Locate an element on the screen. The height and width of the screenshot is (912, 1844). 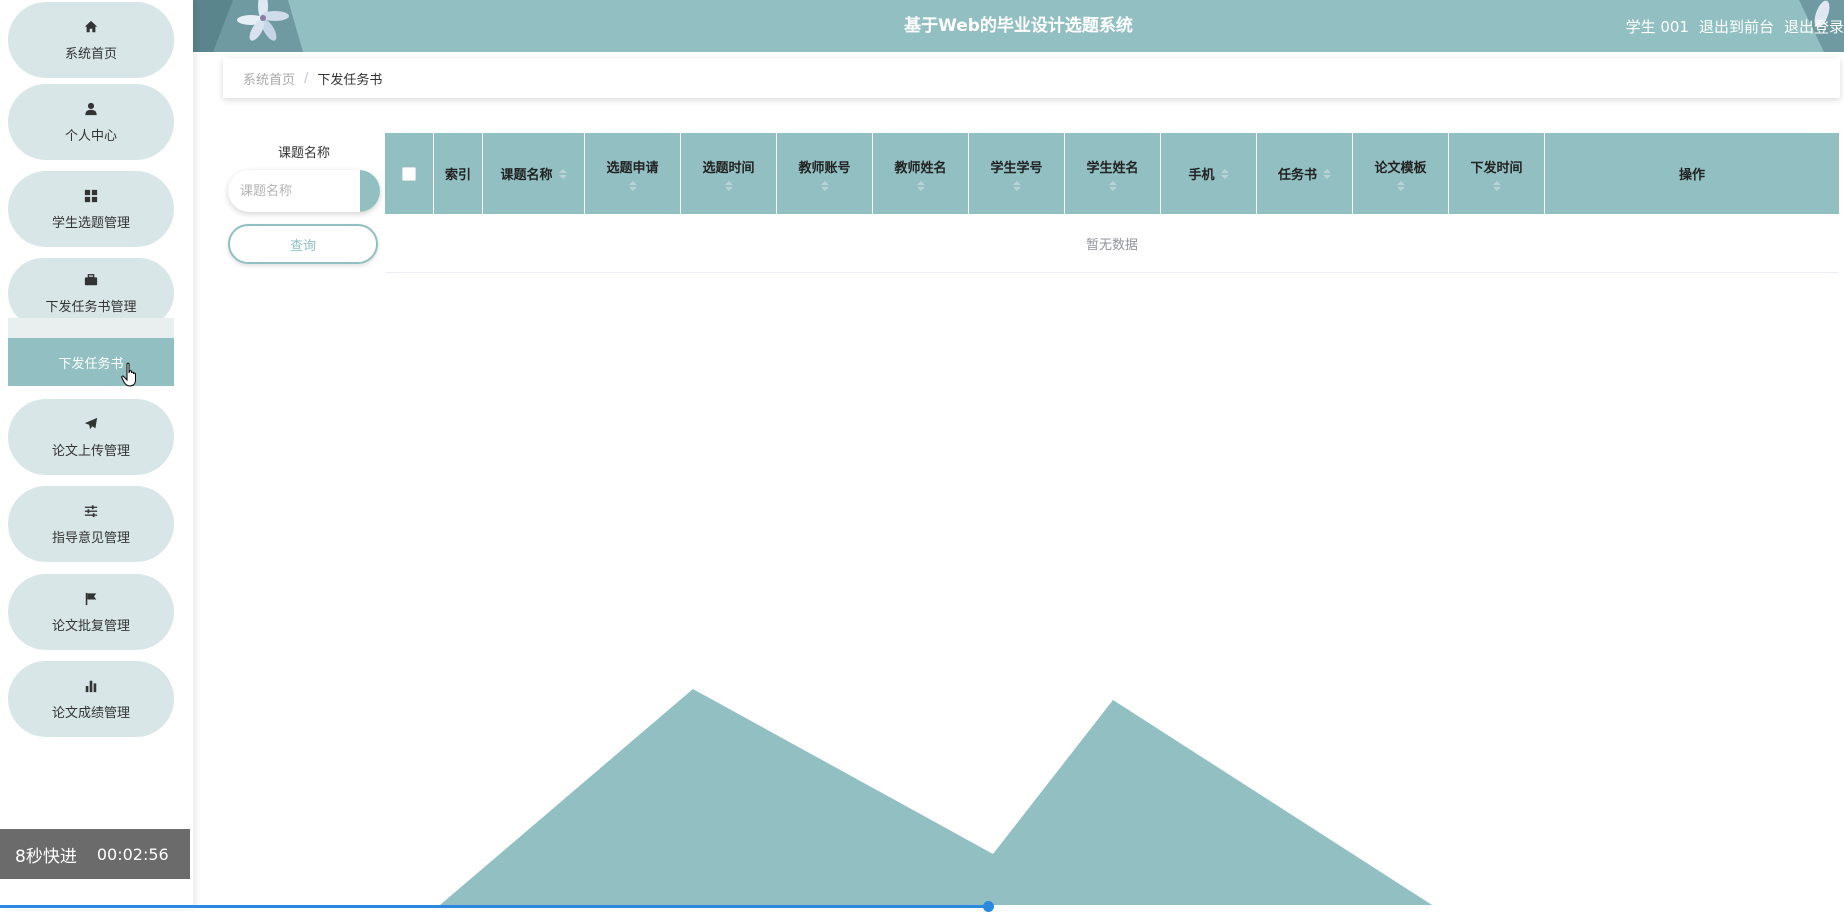
column-header-thesis-template: 论文模板 is located at coordinates (1401, 173).